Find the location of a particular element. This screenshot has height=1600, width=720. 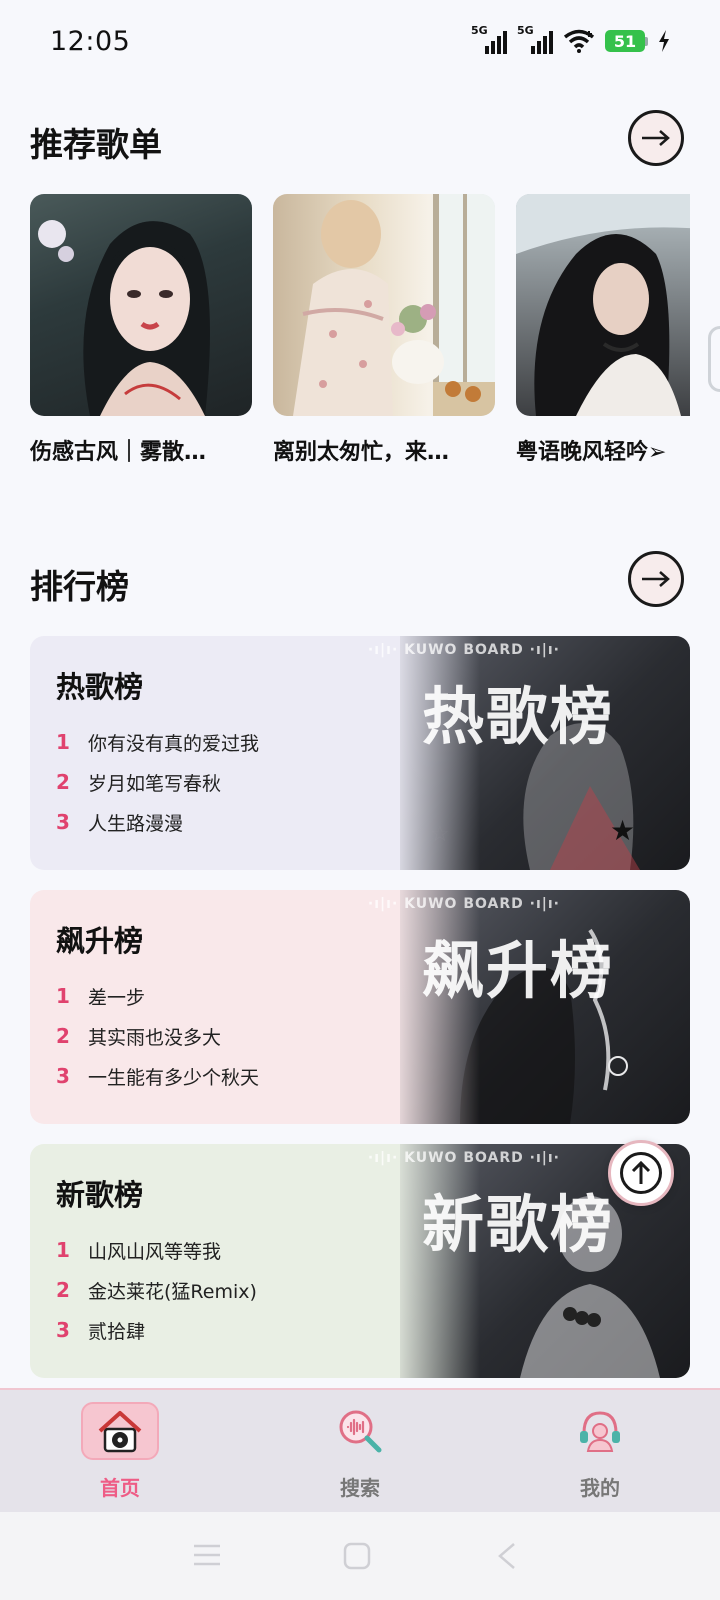

song-title: 其实雨也没多大 is located at coordinates (155, 1037).